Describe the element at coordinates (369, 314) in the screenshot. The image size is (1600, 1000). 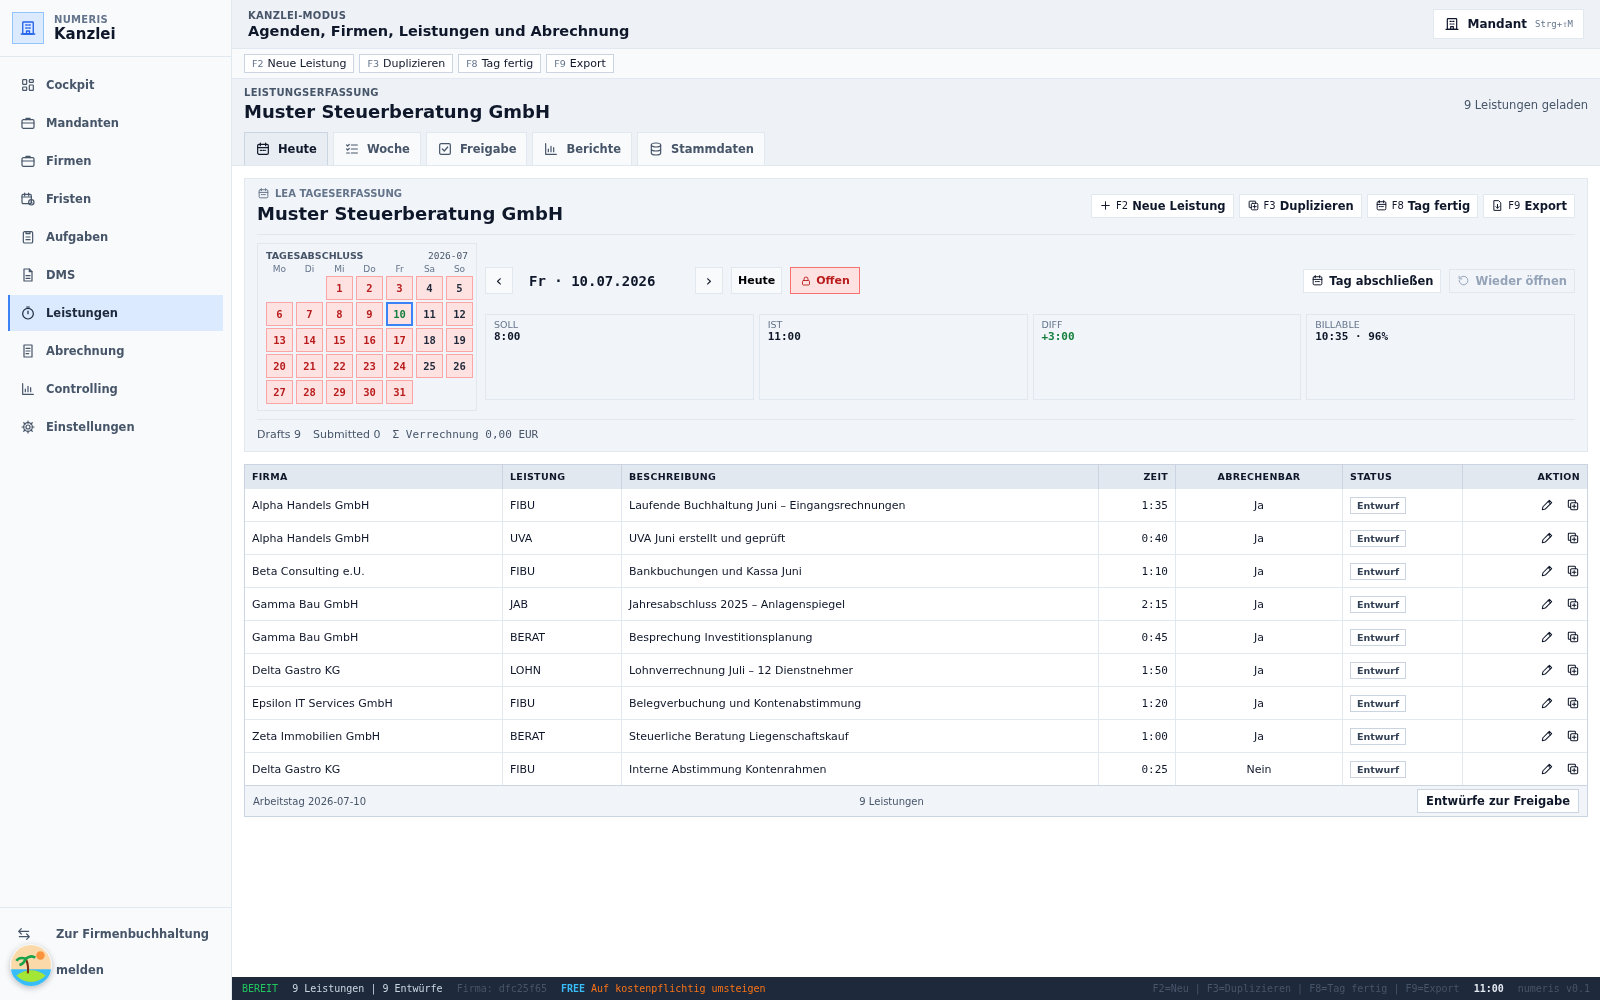
I see `calendar-day: 9` at that location.